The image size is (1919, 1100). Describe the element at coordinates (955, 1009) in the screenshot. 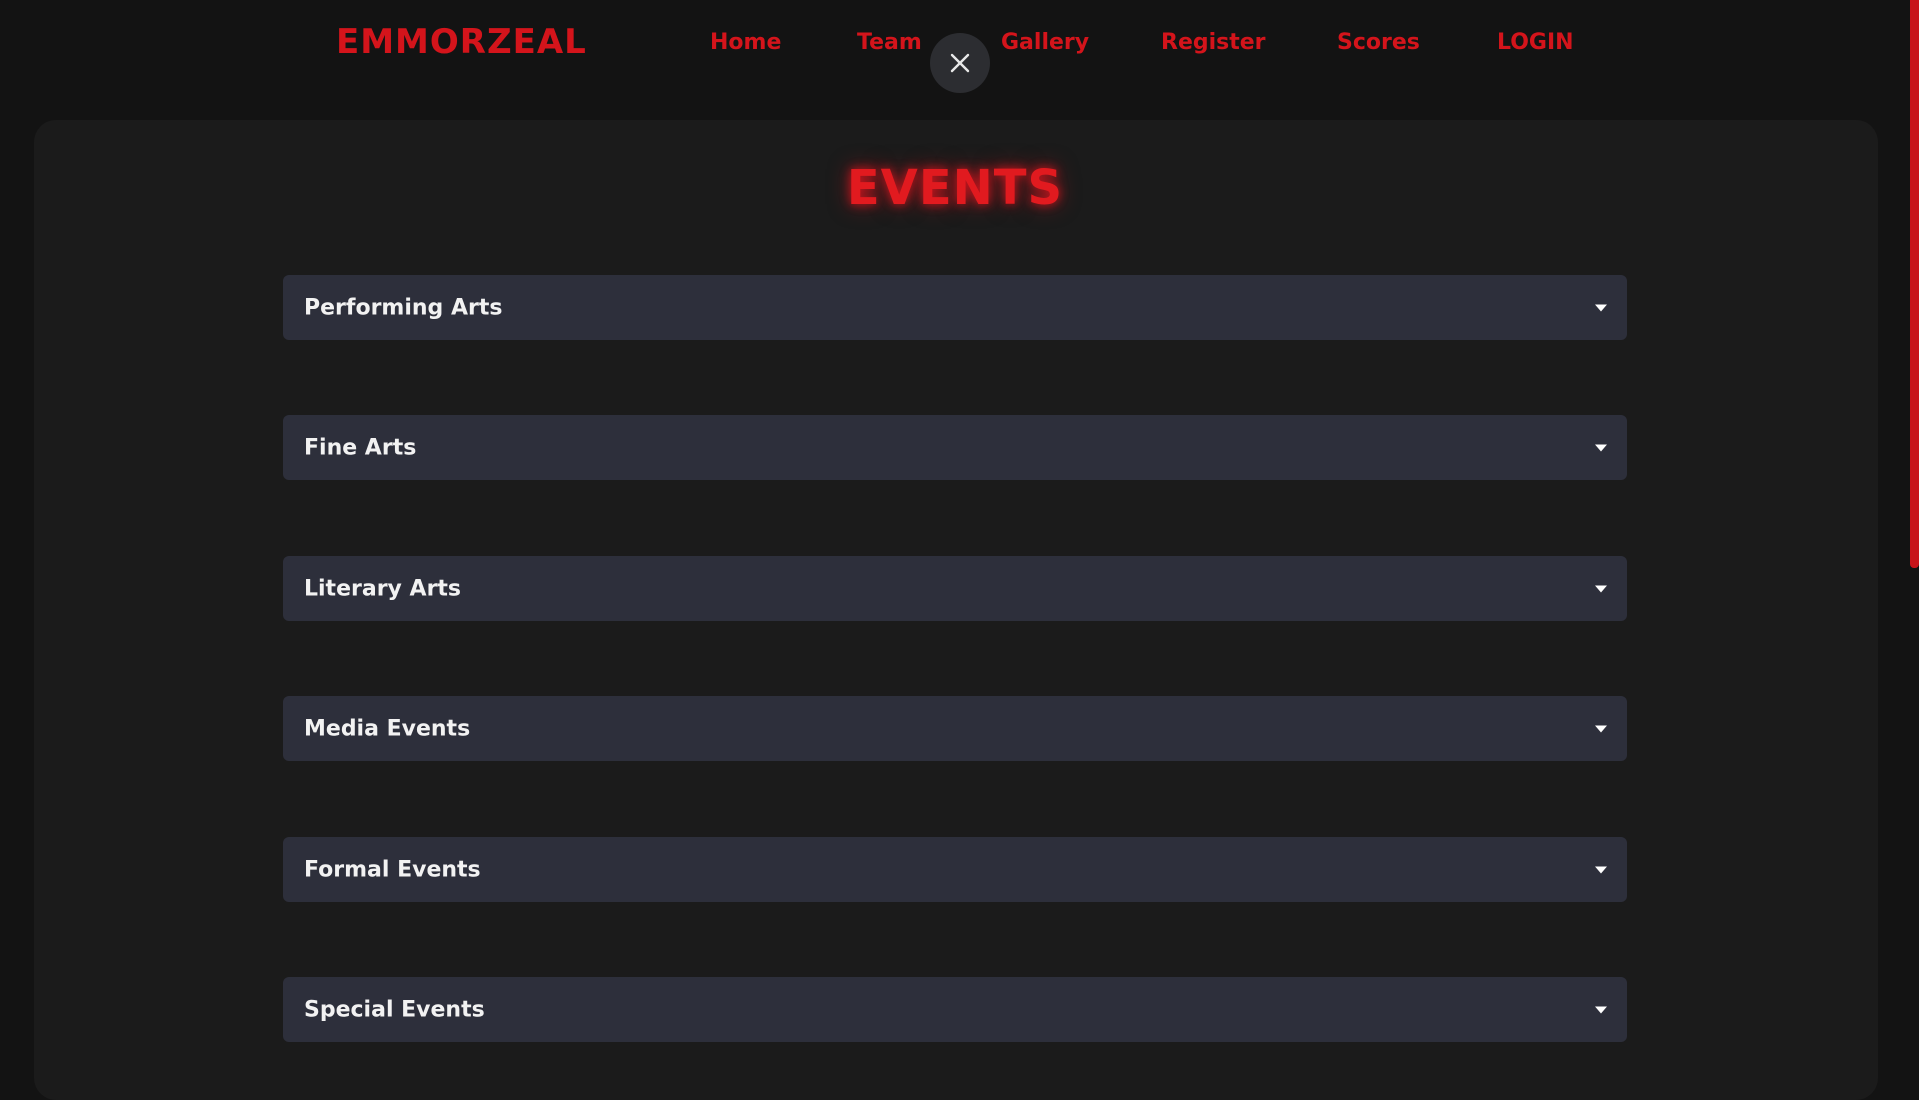

I see `accordion-special-events: Special Events` at that location.